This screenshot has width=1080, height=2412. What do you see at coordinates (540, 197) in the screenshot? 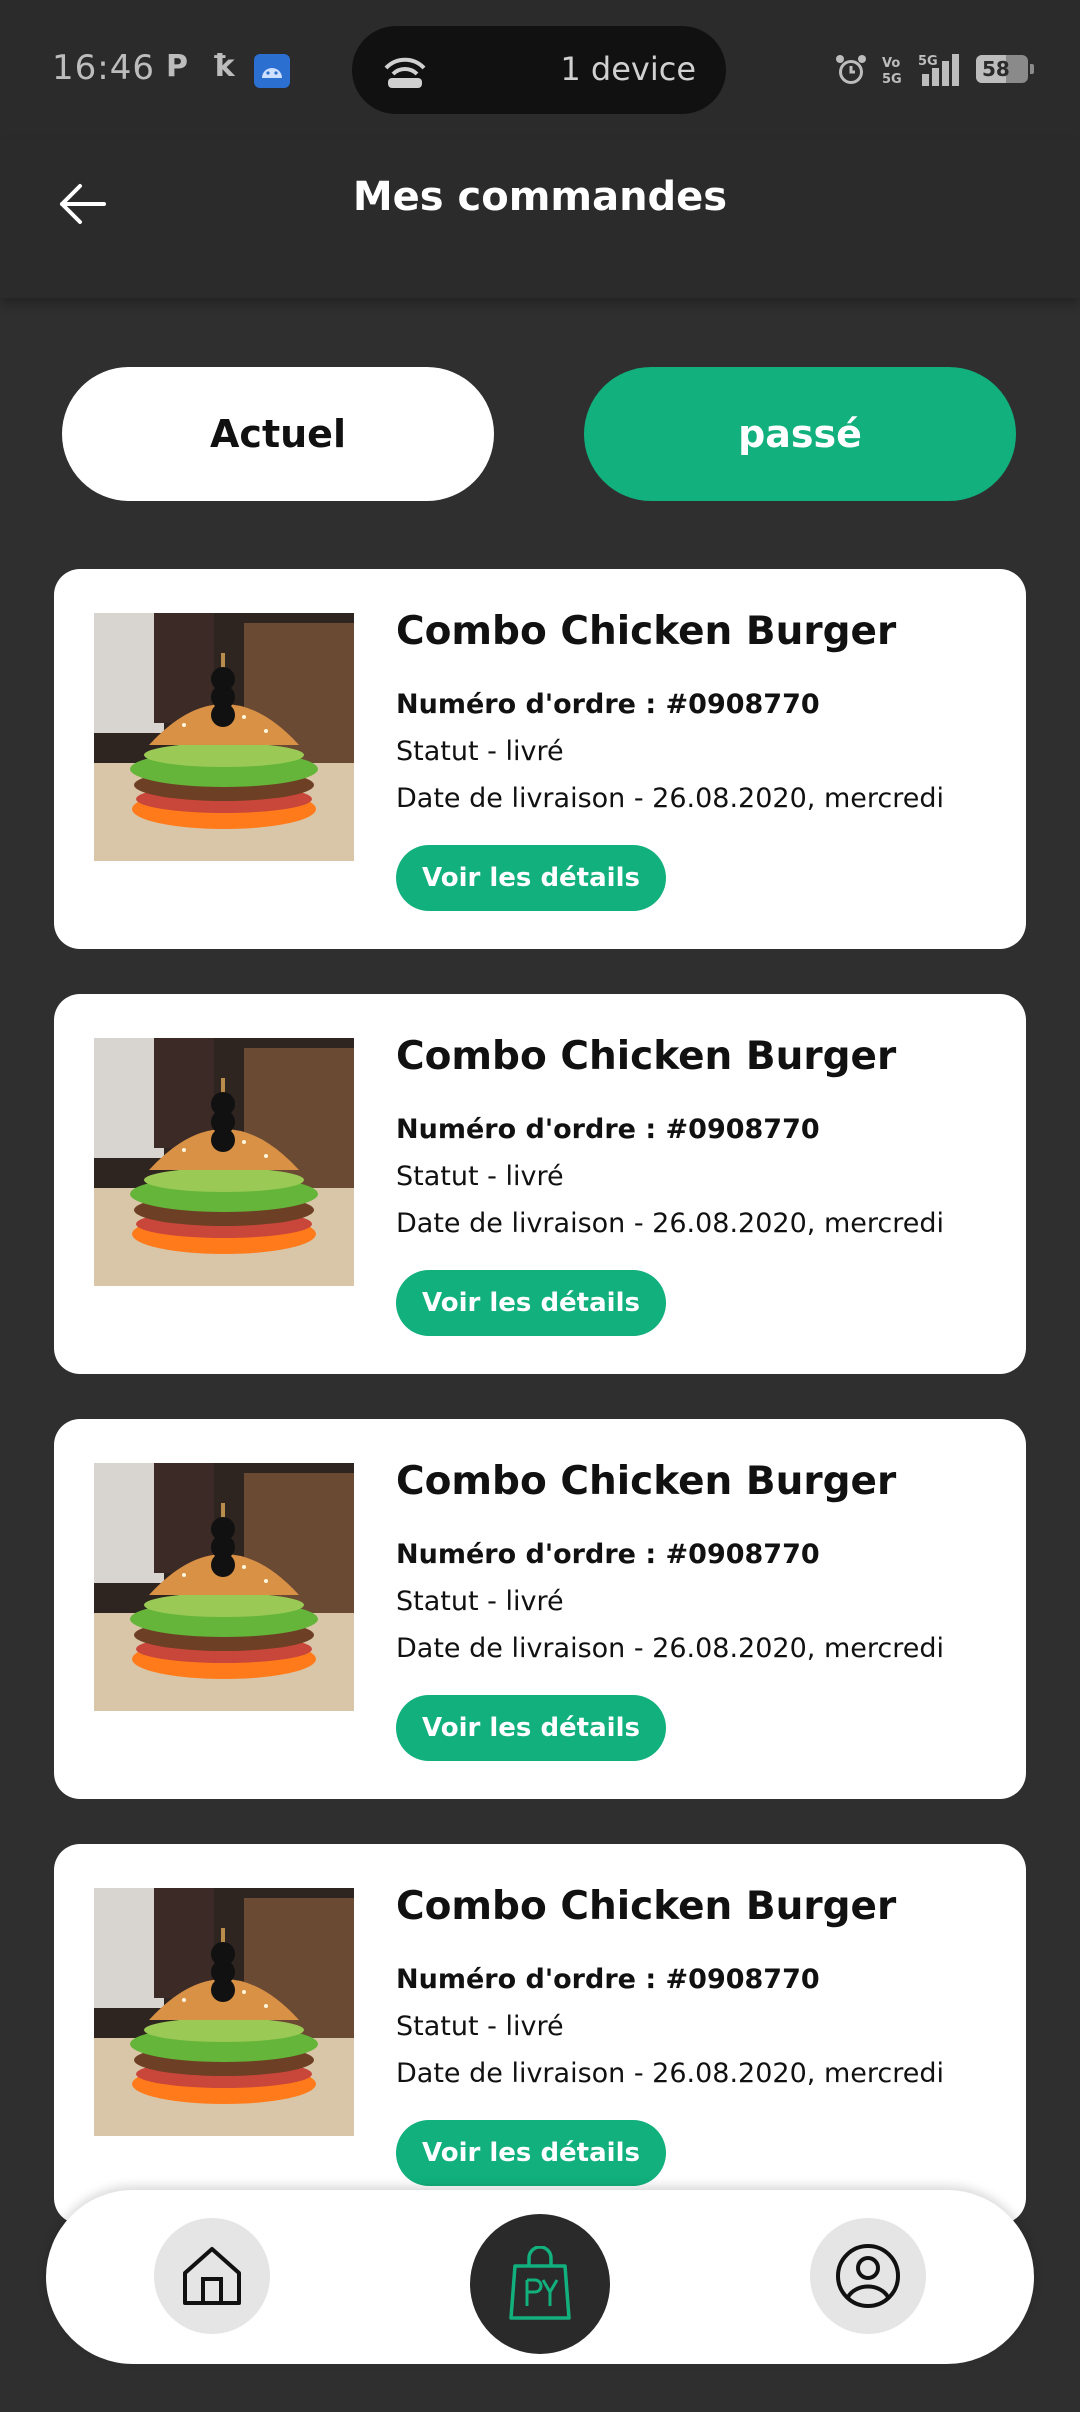
I see `page-title: Mes commandes` at bounding box center [540, 197].